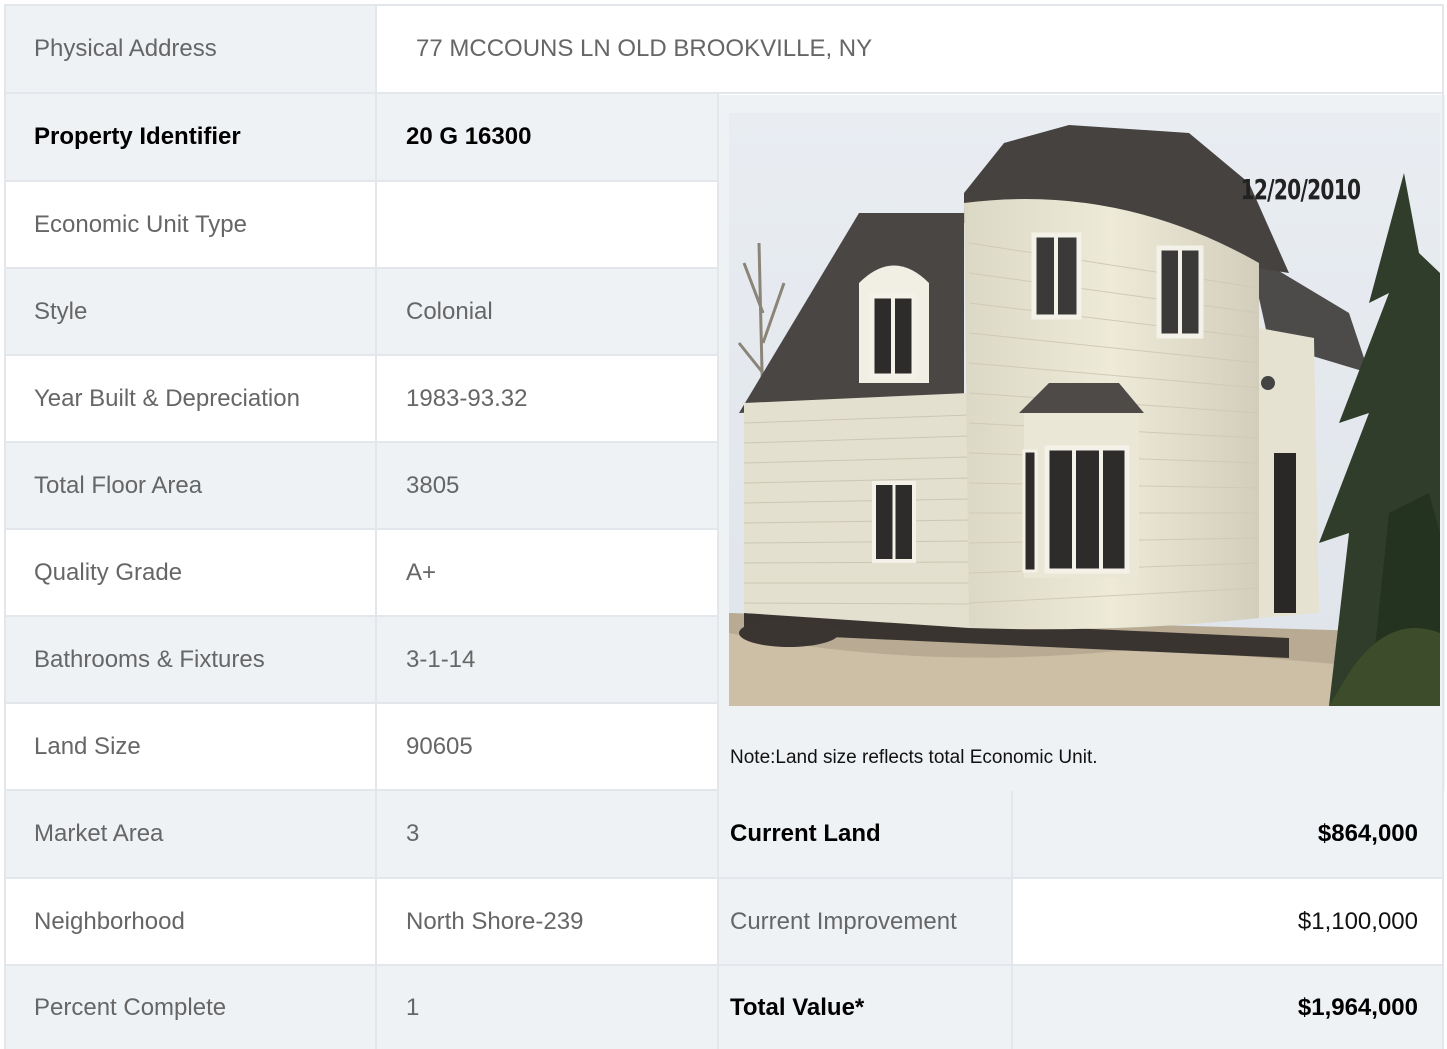 The height and width of the screenshot is (1049, 1447). Describe the element at coordinates (1228, 835) in the screenshot. I see `current-land-value: $864,000` at that location.